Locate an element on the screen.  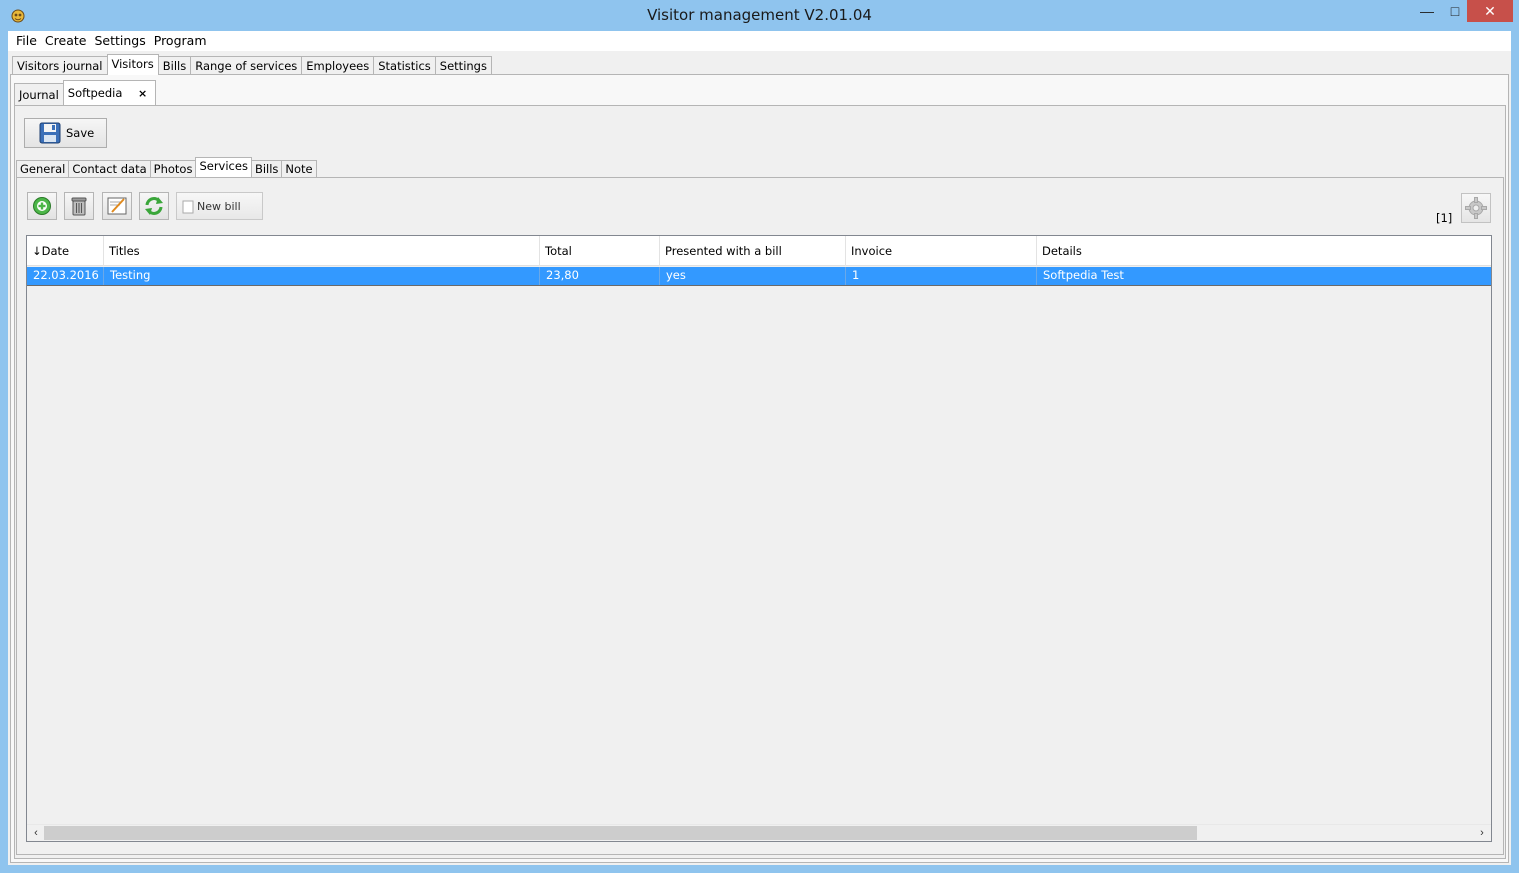
menu-settings: Settings is located at coordinates (119, 41).